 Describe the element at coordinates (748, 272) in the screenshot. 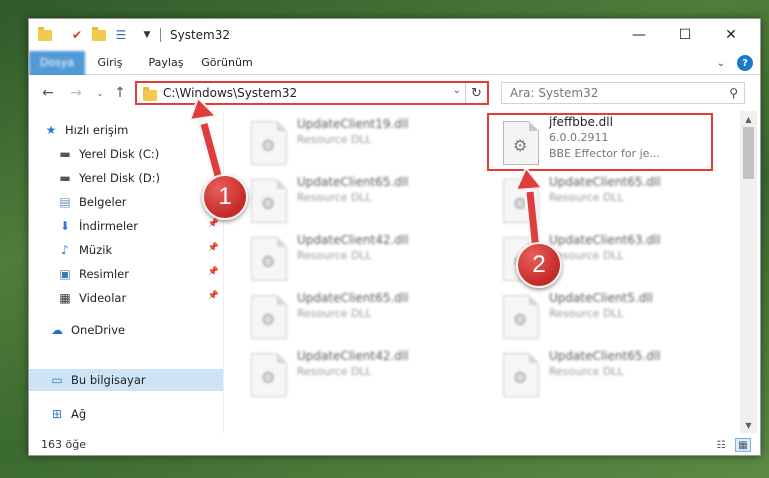

I see `vertical-scrollbar: ▲ ▼` at that location.